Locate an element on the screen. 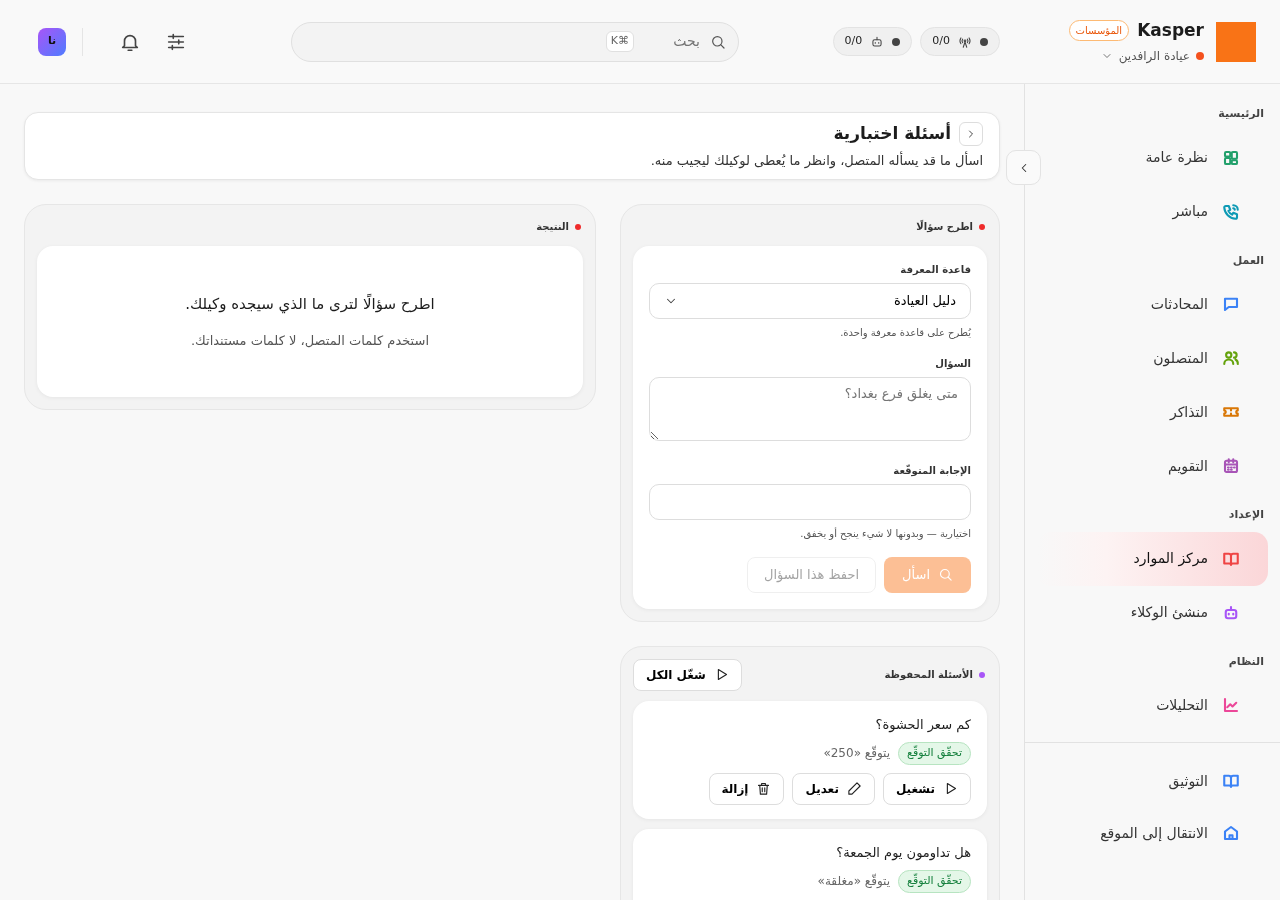 Image resolution: width=1280 pixels, height=900 pixels. sidebar-item: الانتقال إلى الموقع is located at coordinates (1152, 833).